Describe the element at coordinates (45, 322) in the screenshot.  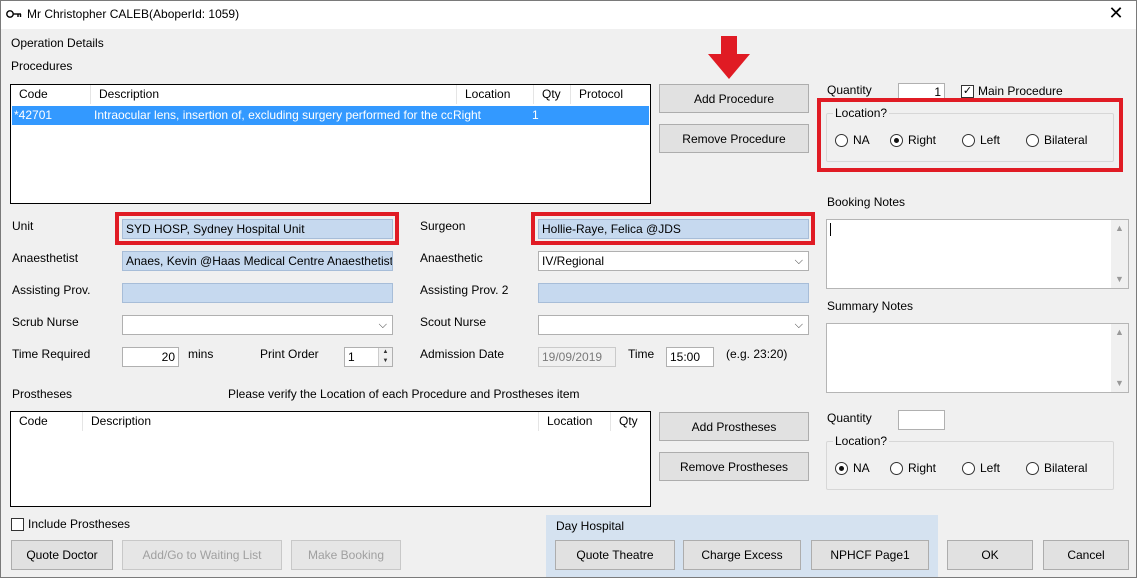
I see `scrub-nurse-label: Scrub Nurse` at that location.